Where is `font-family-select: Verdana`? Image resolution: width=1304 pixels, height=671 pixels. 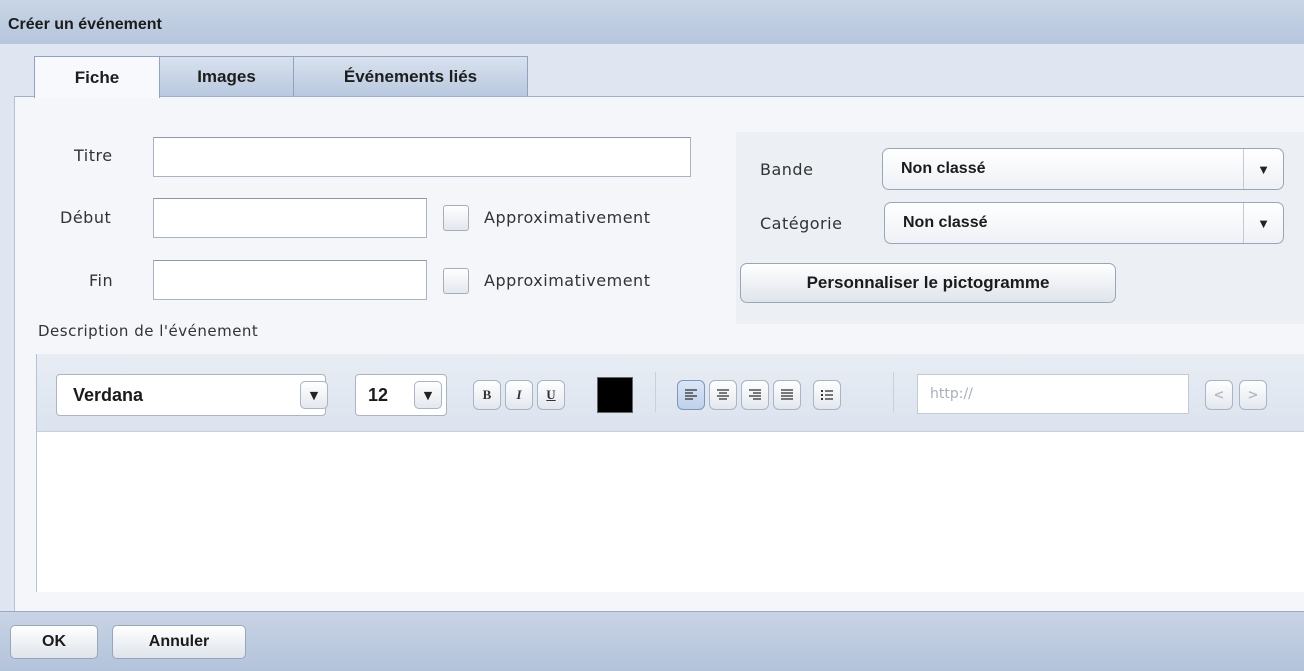 font-family-select: Verdana is located at coordinates (191, 395).